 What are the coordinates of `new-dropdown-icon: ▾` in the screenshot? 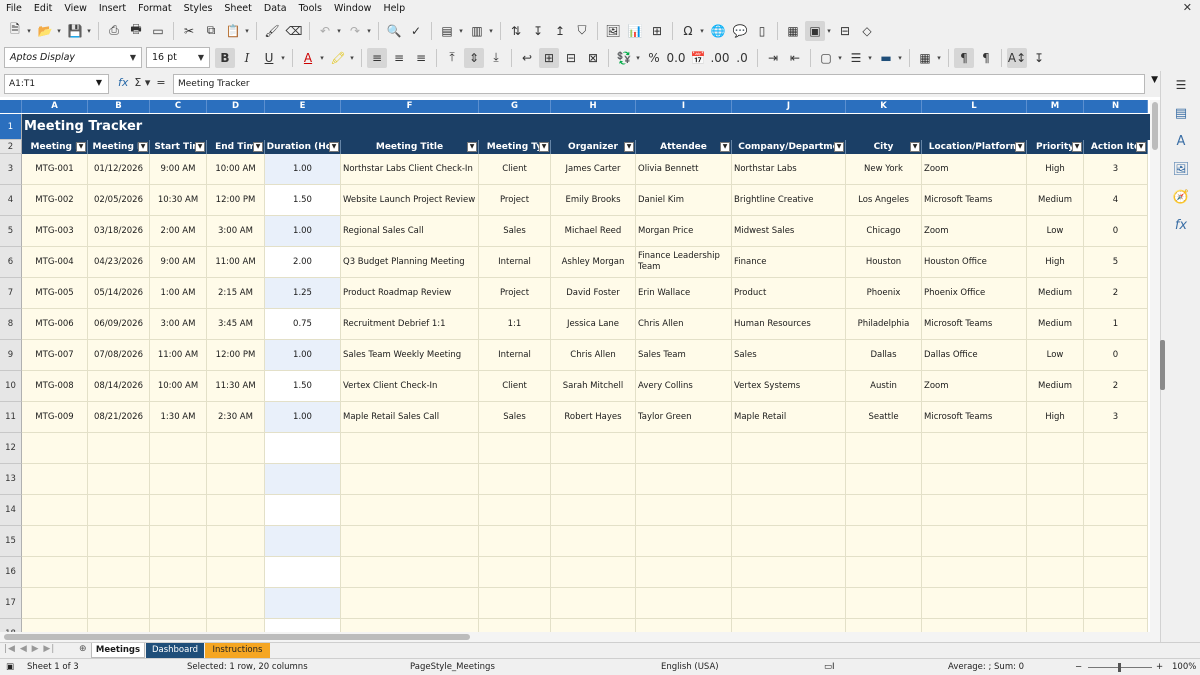 It's located at (29, 31).